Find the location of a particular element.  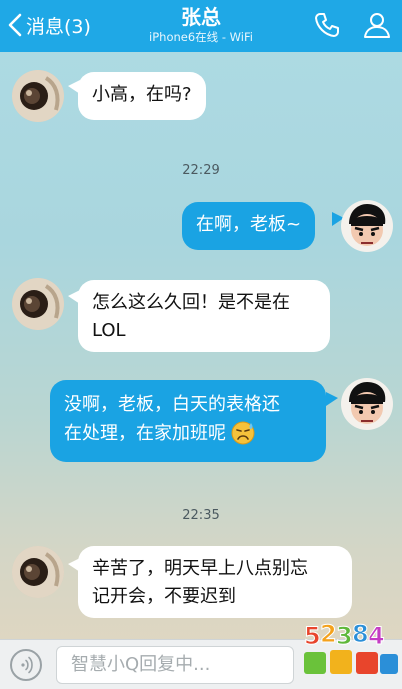

phone-icon is located at coordinates (327, 25).